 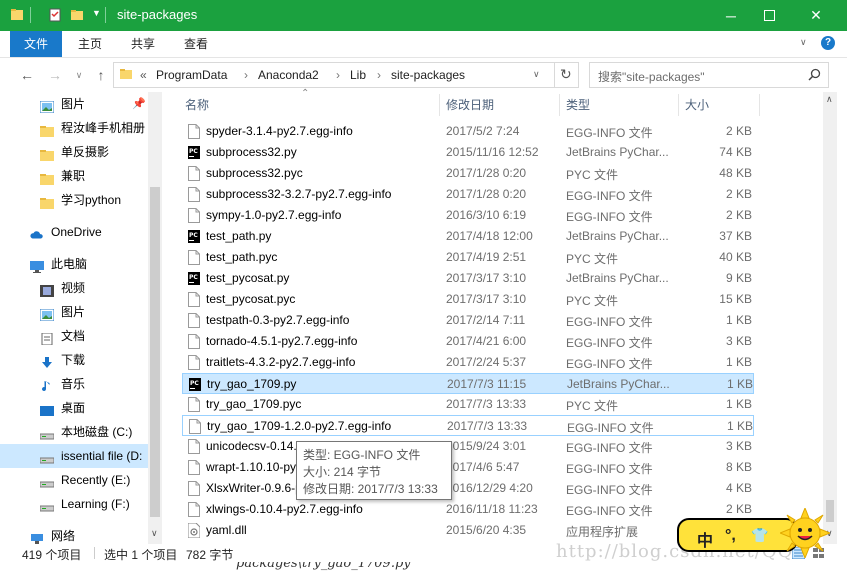 I want to click on nav-item: OneDrive, so click(x=74, y=232).